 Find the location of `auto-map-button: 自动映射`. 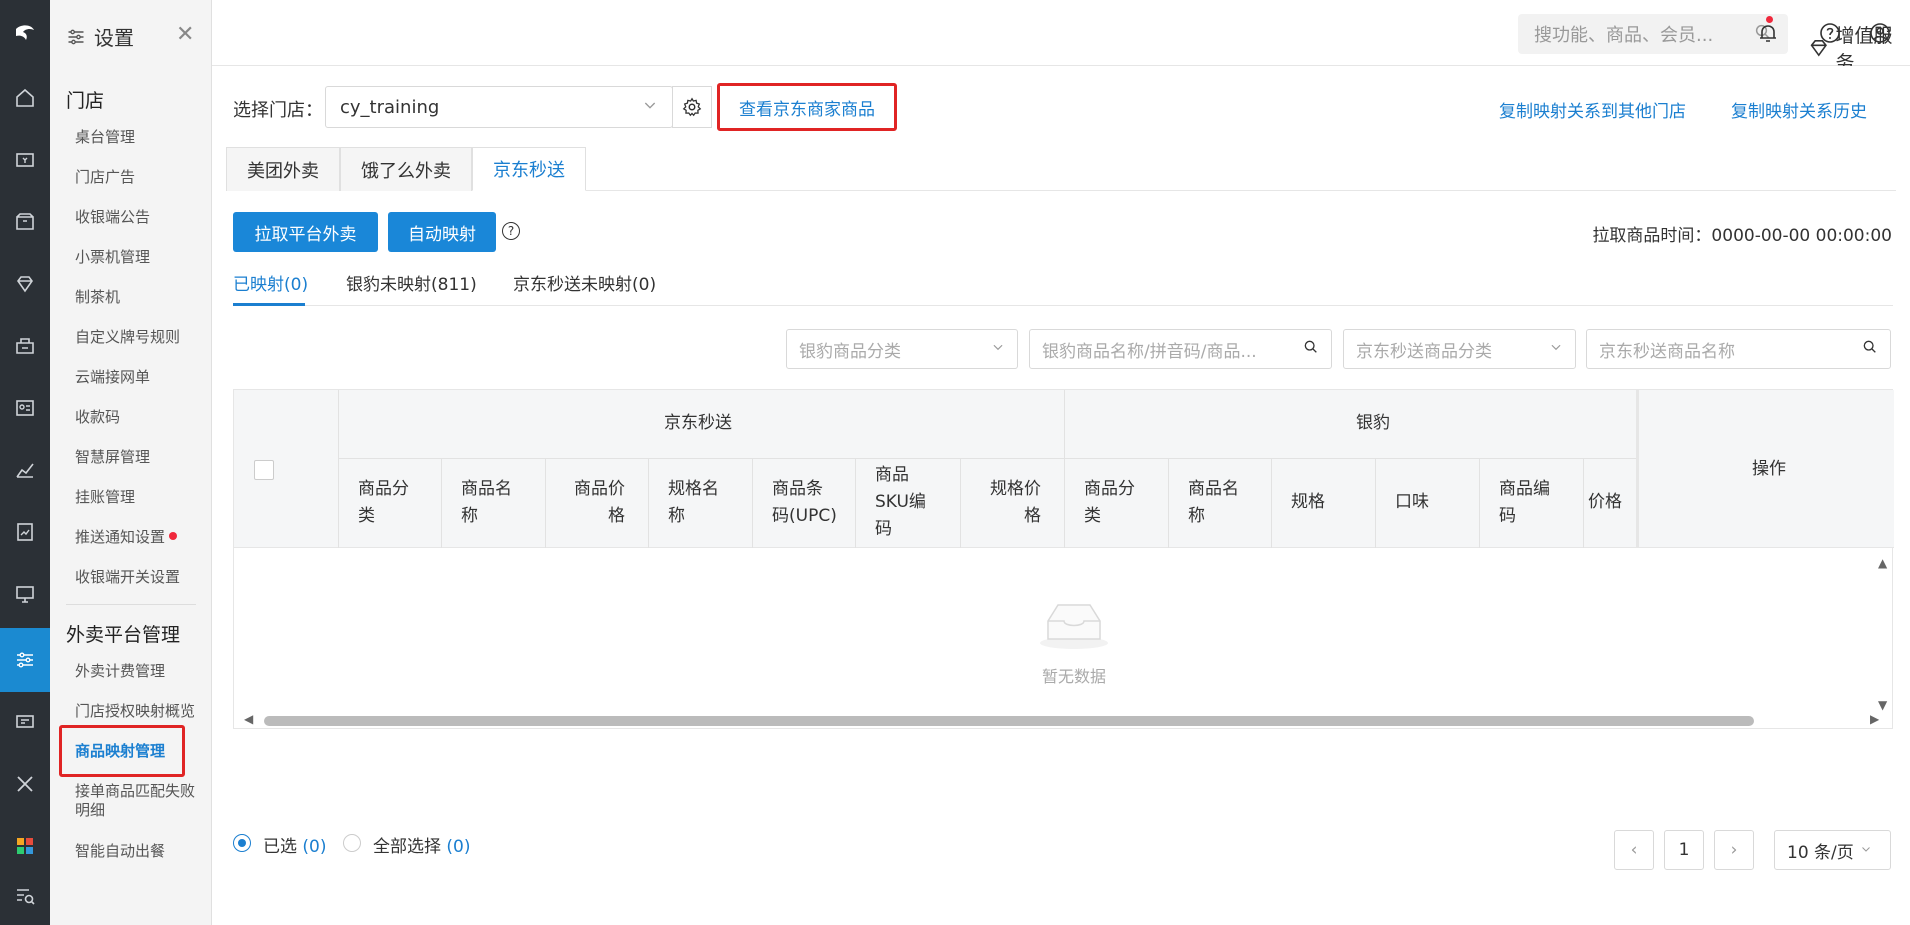

auto-map-button: 自动映射 is located at coordinates (442, 232).